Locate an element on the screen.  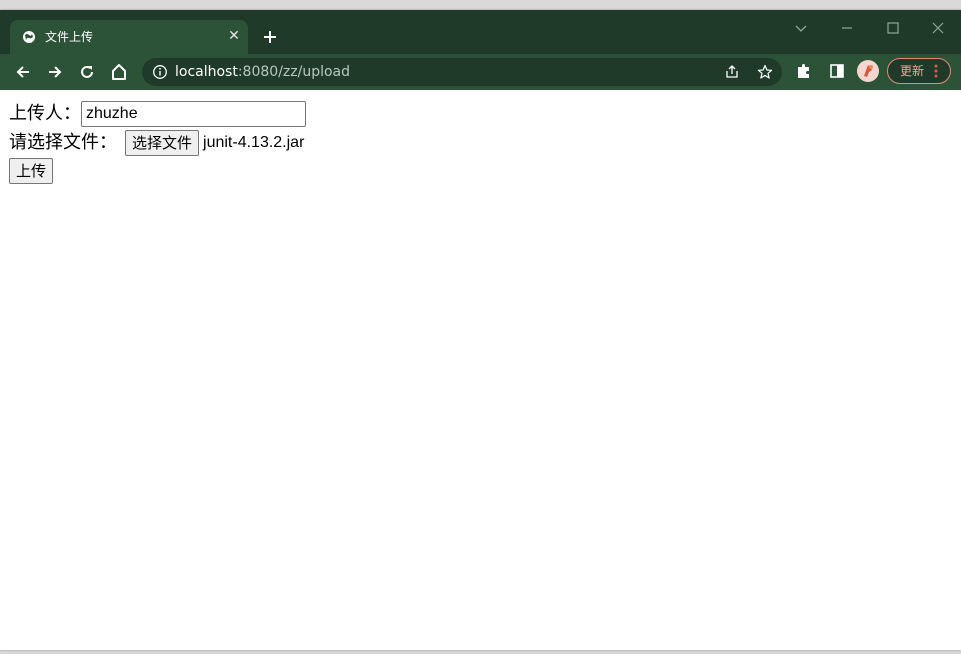
back-arrow-icon is located at coordinates (23, 72).